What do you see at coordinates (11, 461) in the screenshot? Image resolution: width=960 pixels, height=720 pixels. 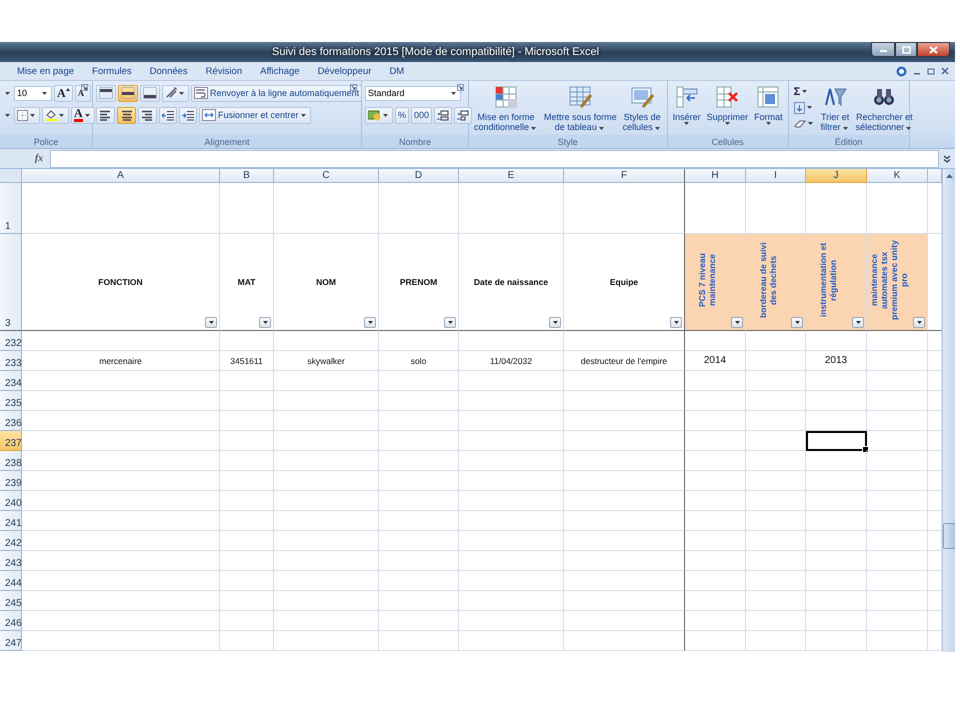 I see `row-header: 238` at bounding box center [11, 461].